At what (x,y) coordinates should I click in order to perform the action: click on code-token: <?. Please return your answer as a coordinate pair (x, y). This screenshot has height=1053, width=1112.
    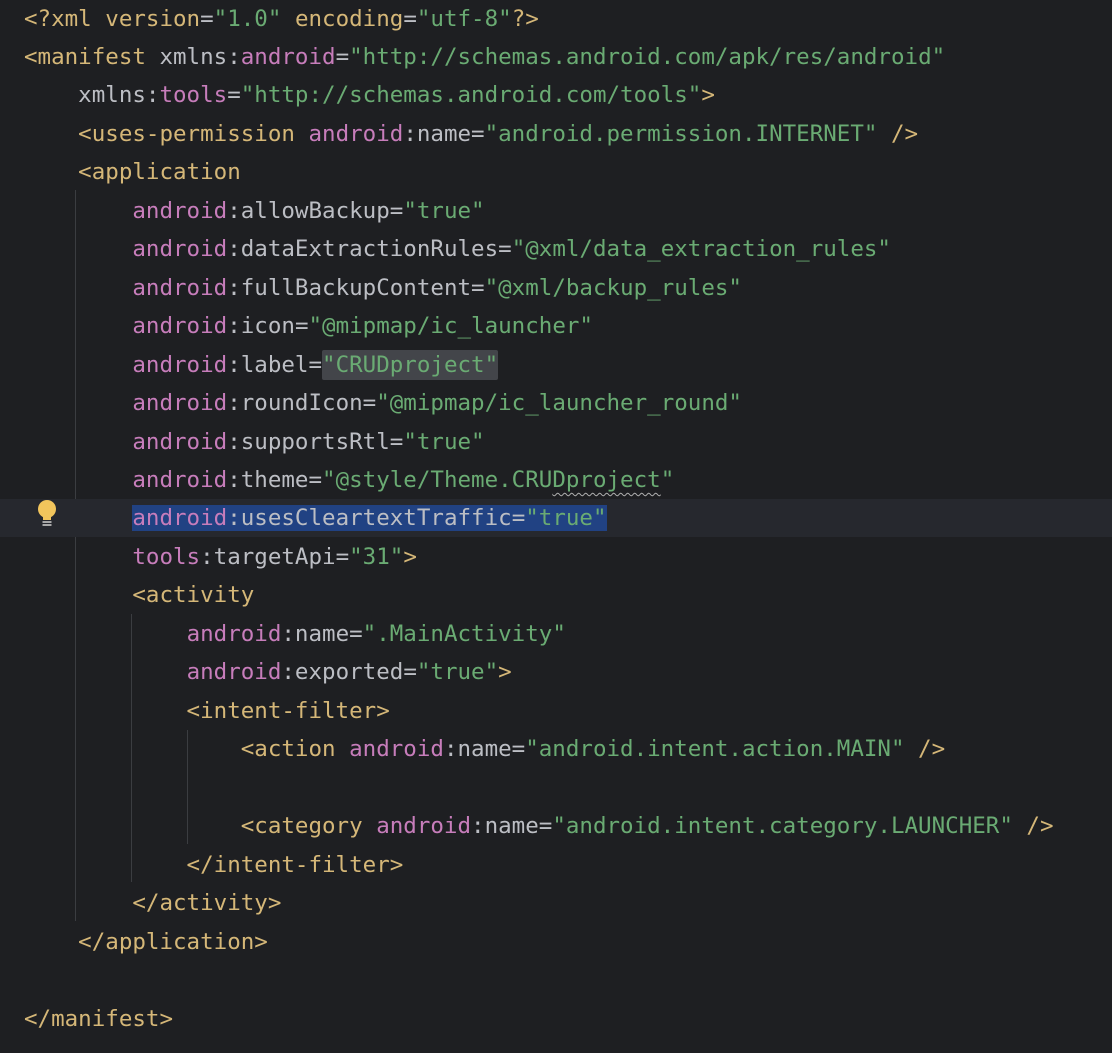
    Looking at the image, I should click on (38, 19).